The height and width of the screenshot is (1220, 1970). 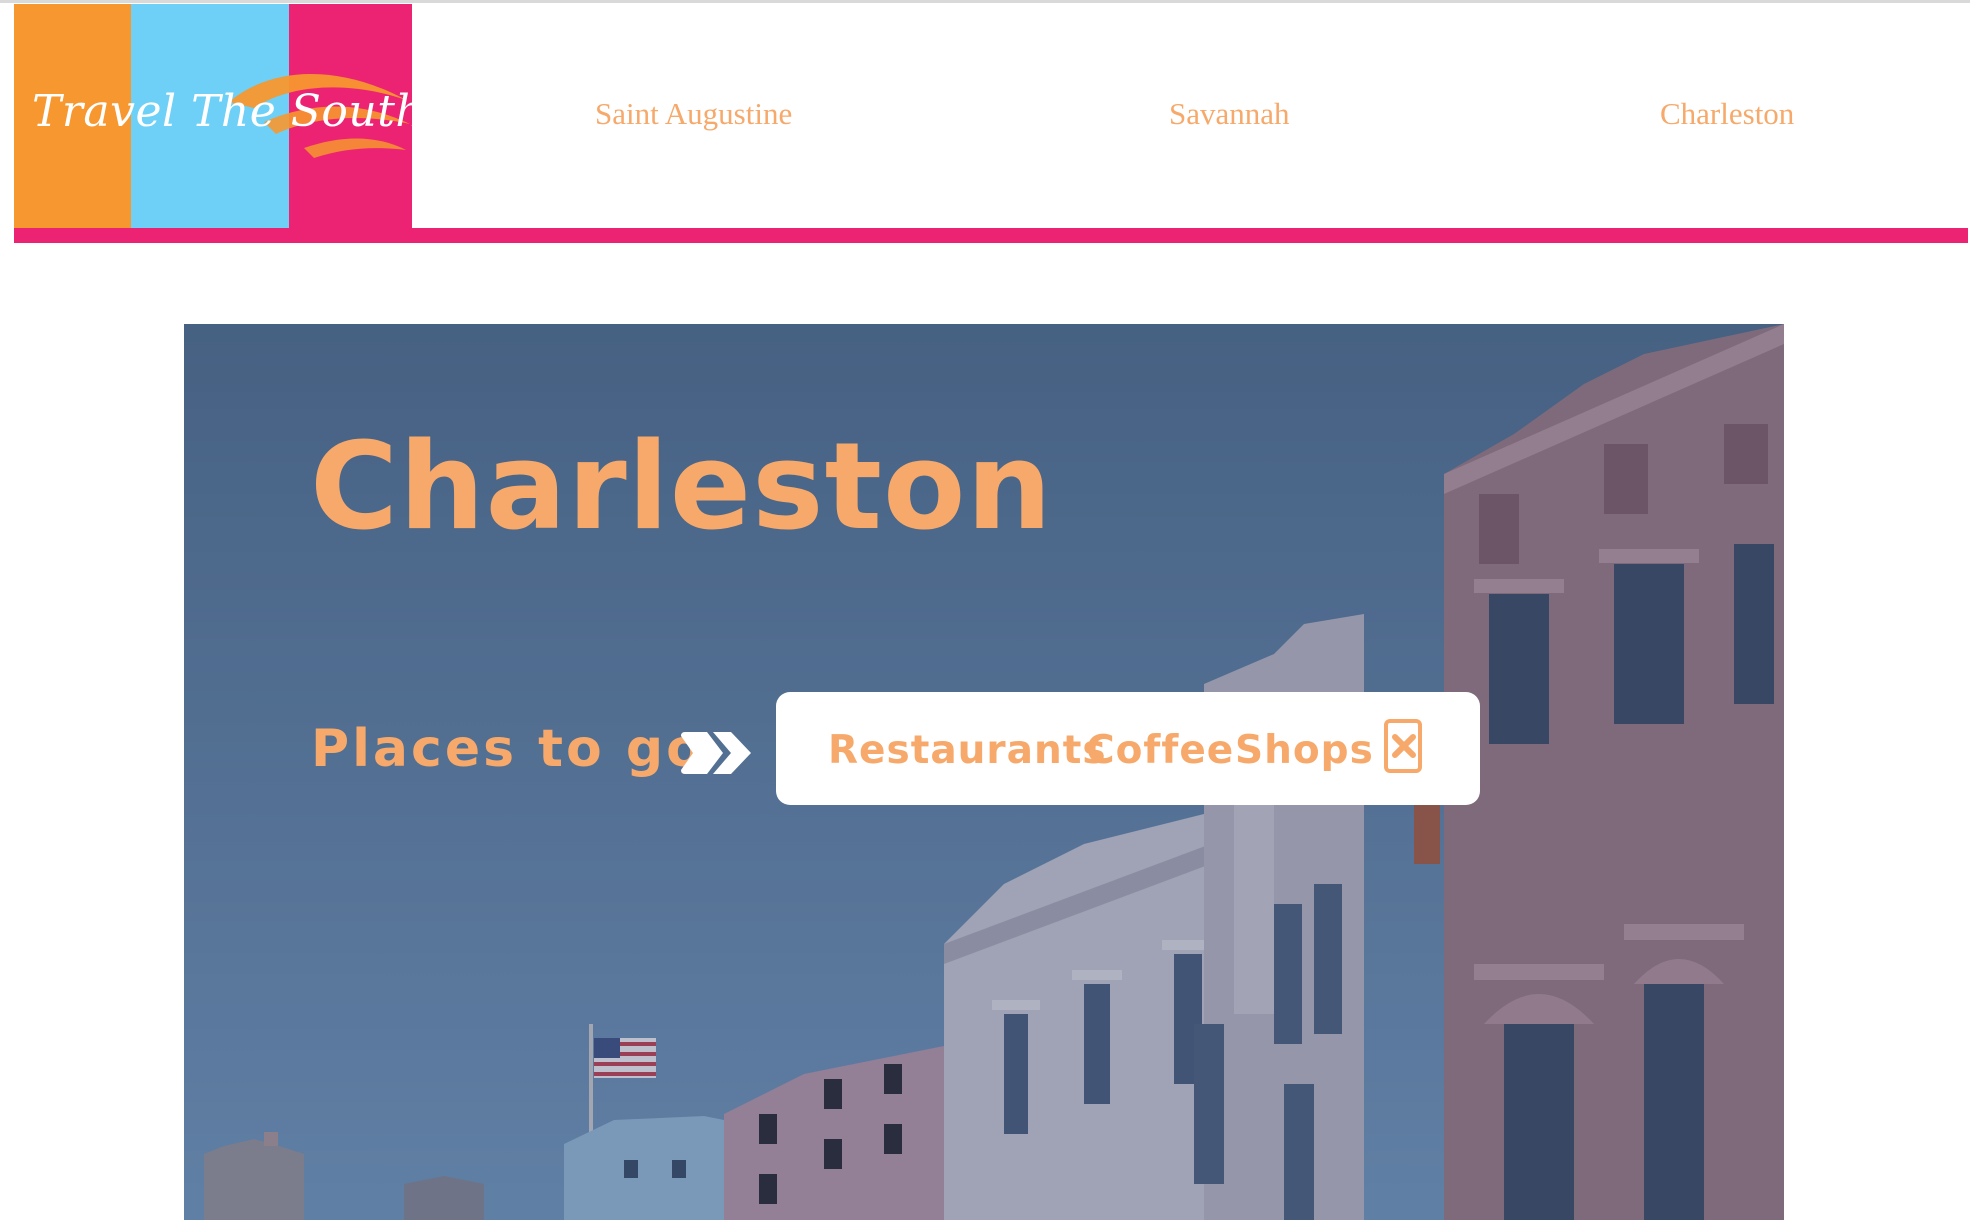 What do you see at coordinates (1160, 750) in the screenshot?
I see `menu-item-coffee: Coffee` at bounding box center [1160, 750].